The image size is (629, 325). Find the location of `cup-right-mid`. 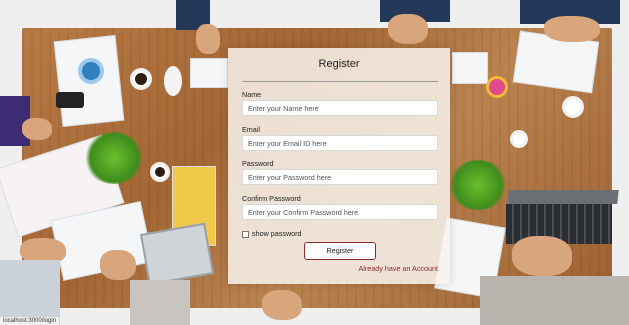

cup-right-mid is located at coordinates (519, 139).